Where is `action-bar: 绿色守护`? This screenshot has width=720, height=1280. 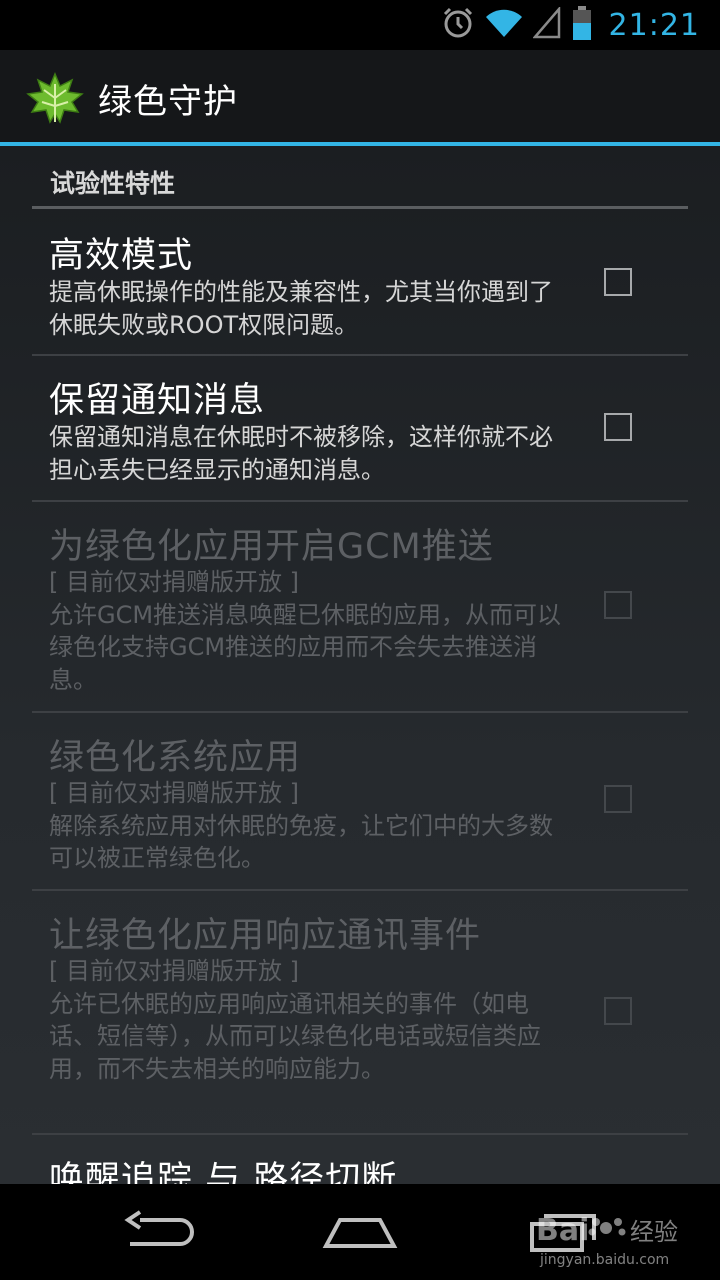
action-bar: 绿色守护 is located at coordinates (360, 96).